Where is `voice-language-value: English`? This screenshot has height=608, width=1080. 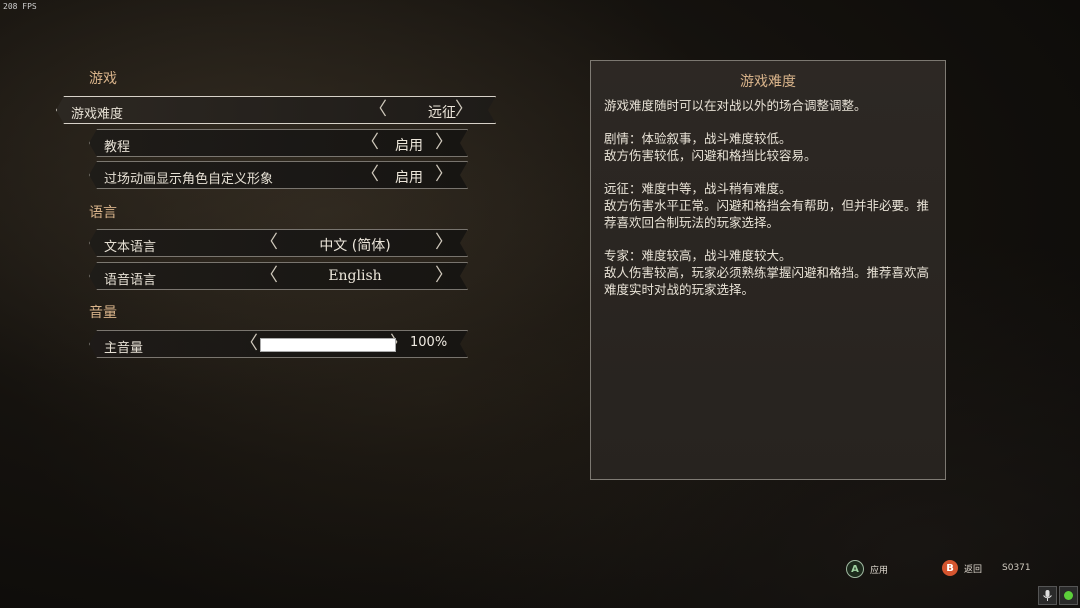 voice-language-value: English is located at coordinates (355, 276).